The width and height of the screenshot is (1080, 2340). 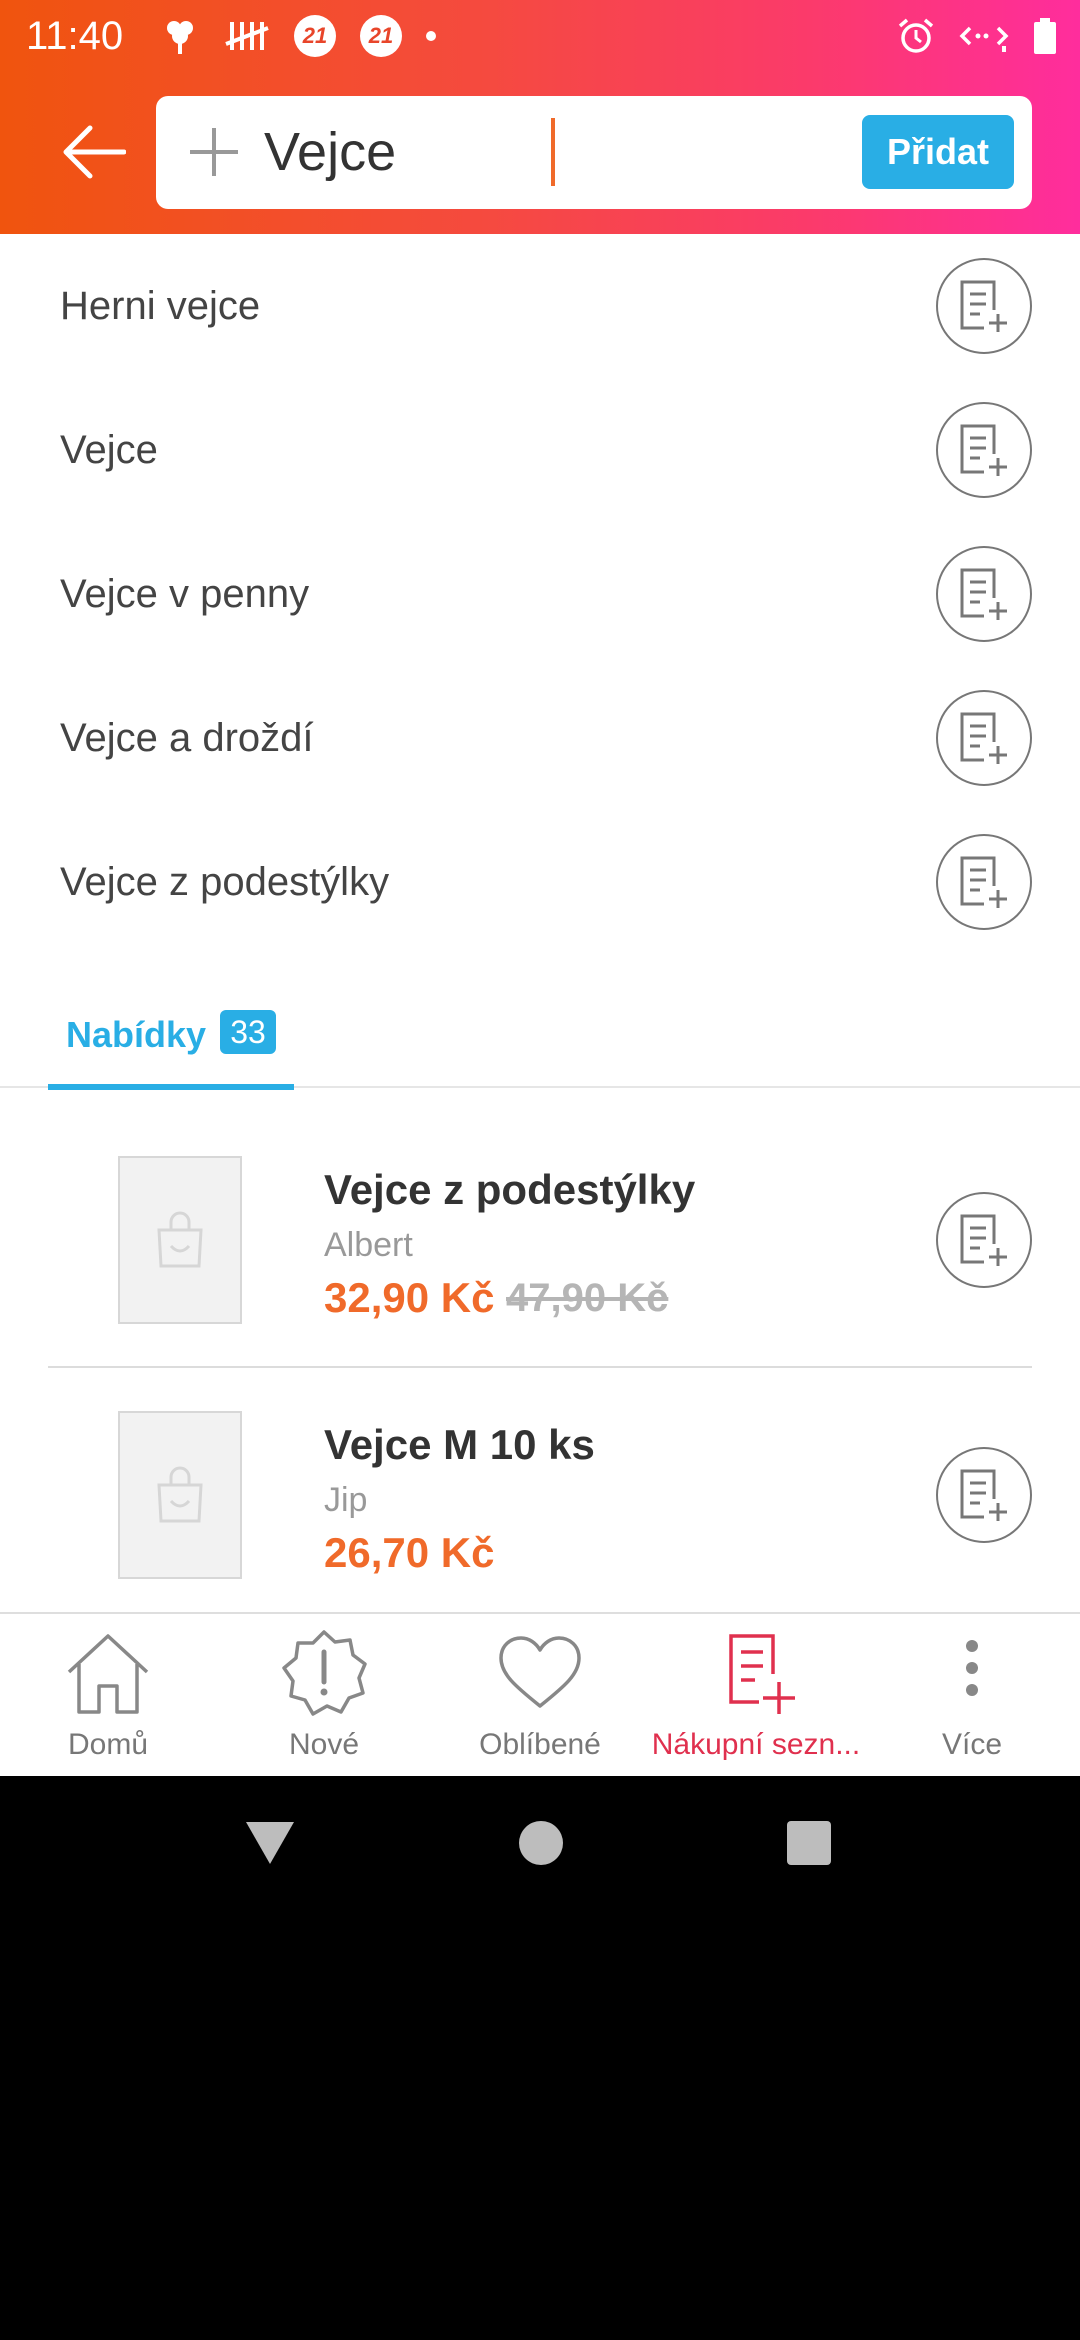 I want to click on suggestion-item: Vejce z podestýlky, so click(x=540, y=882).